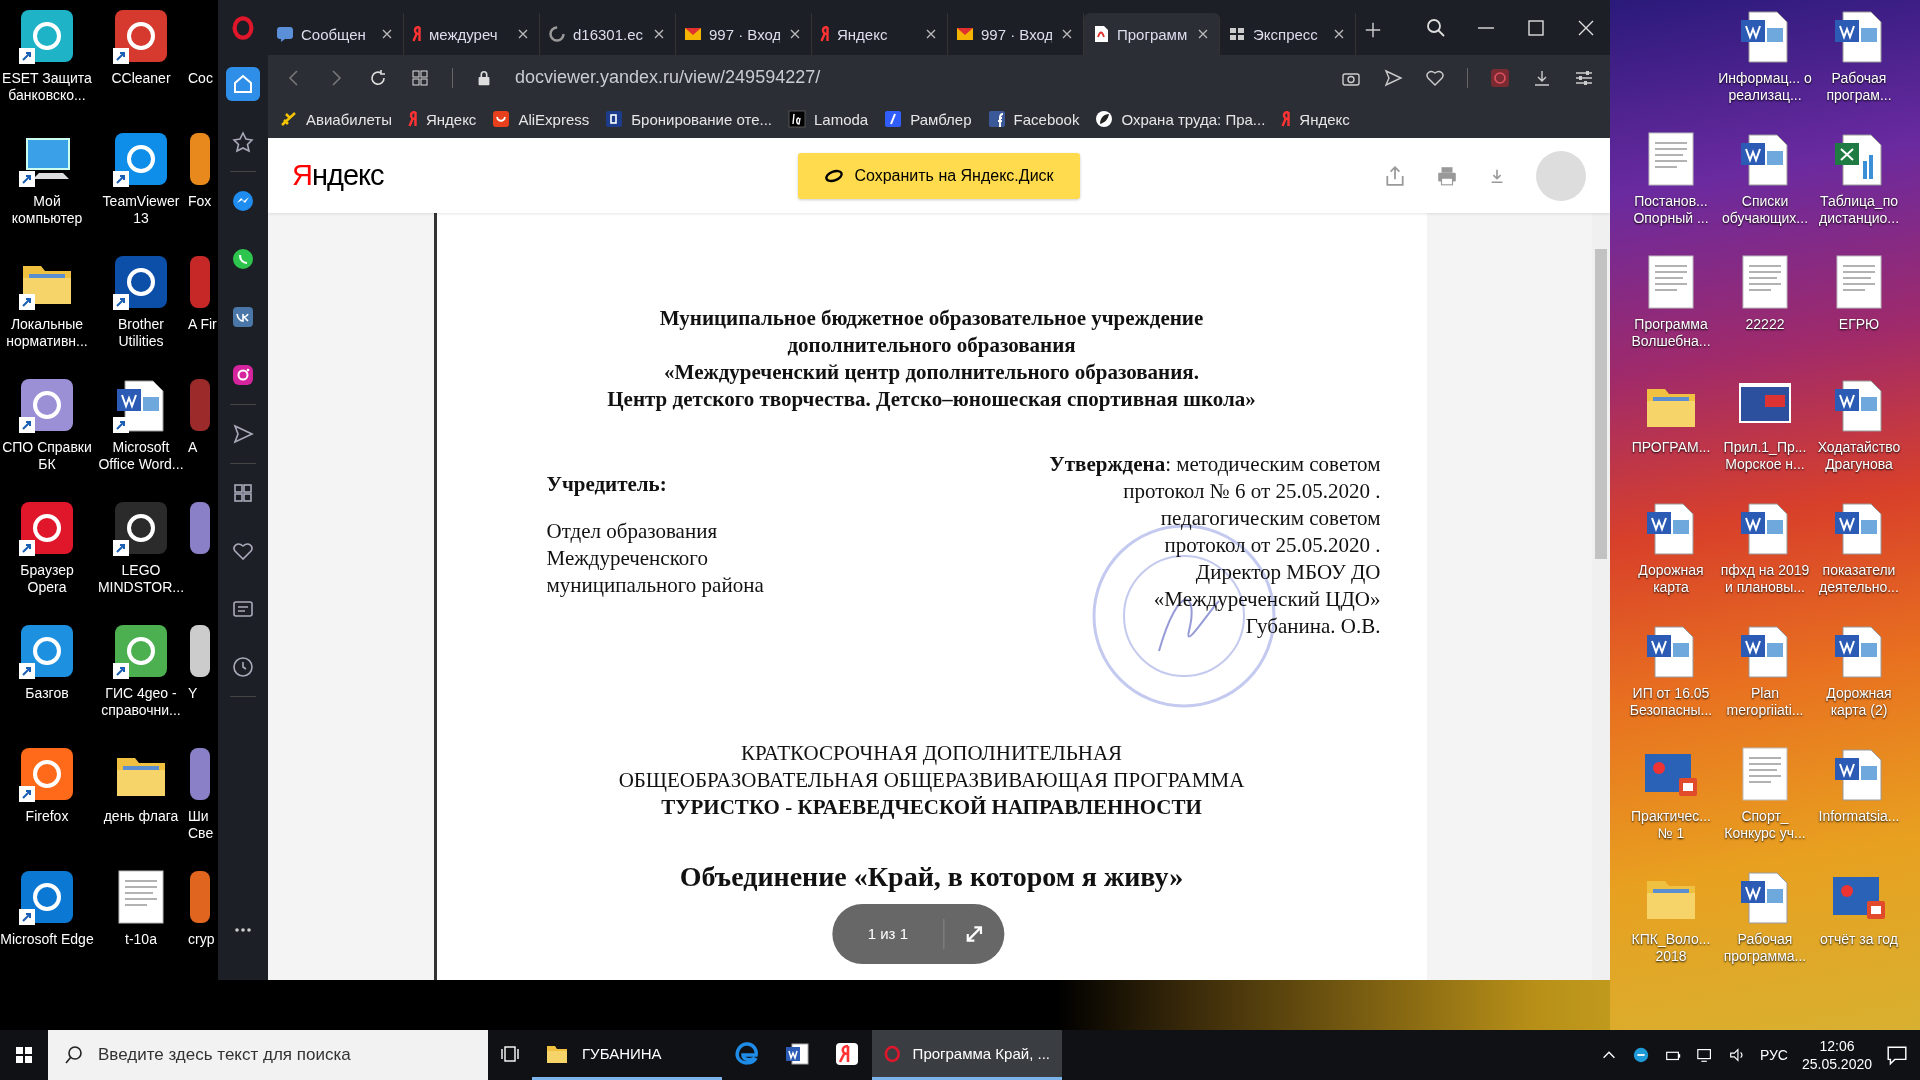 The width and height of the screenshot is (1920, 1080). I want to click on task-view-icon, so click(510, 1053).